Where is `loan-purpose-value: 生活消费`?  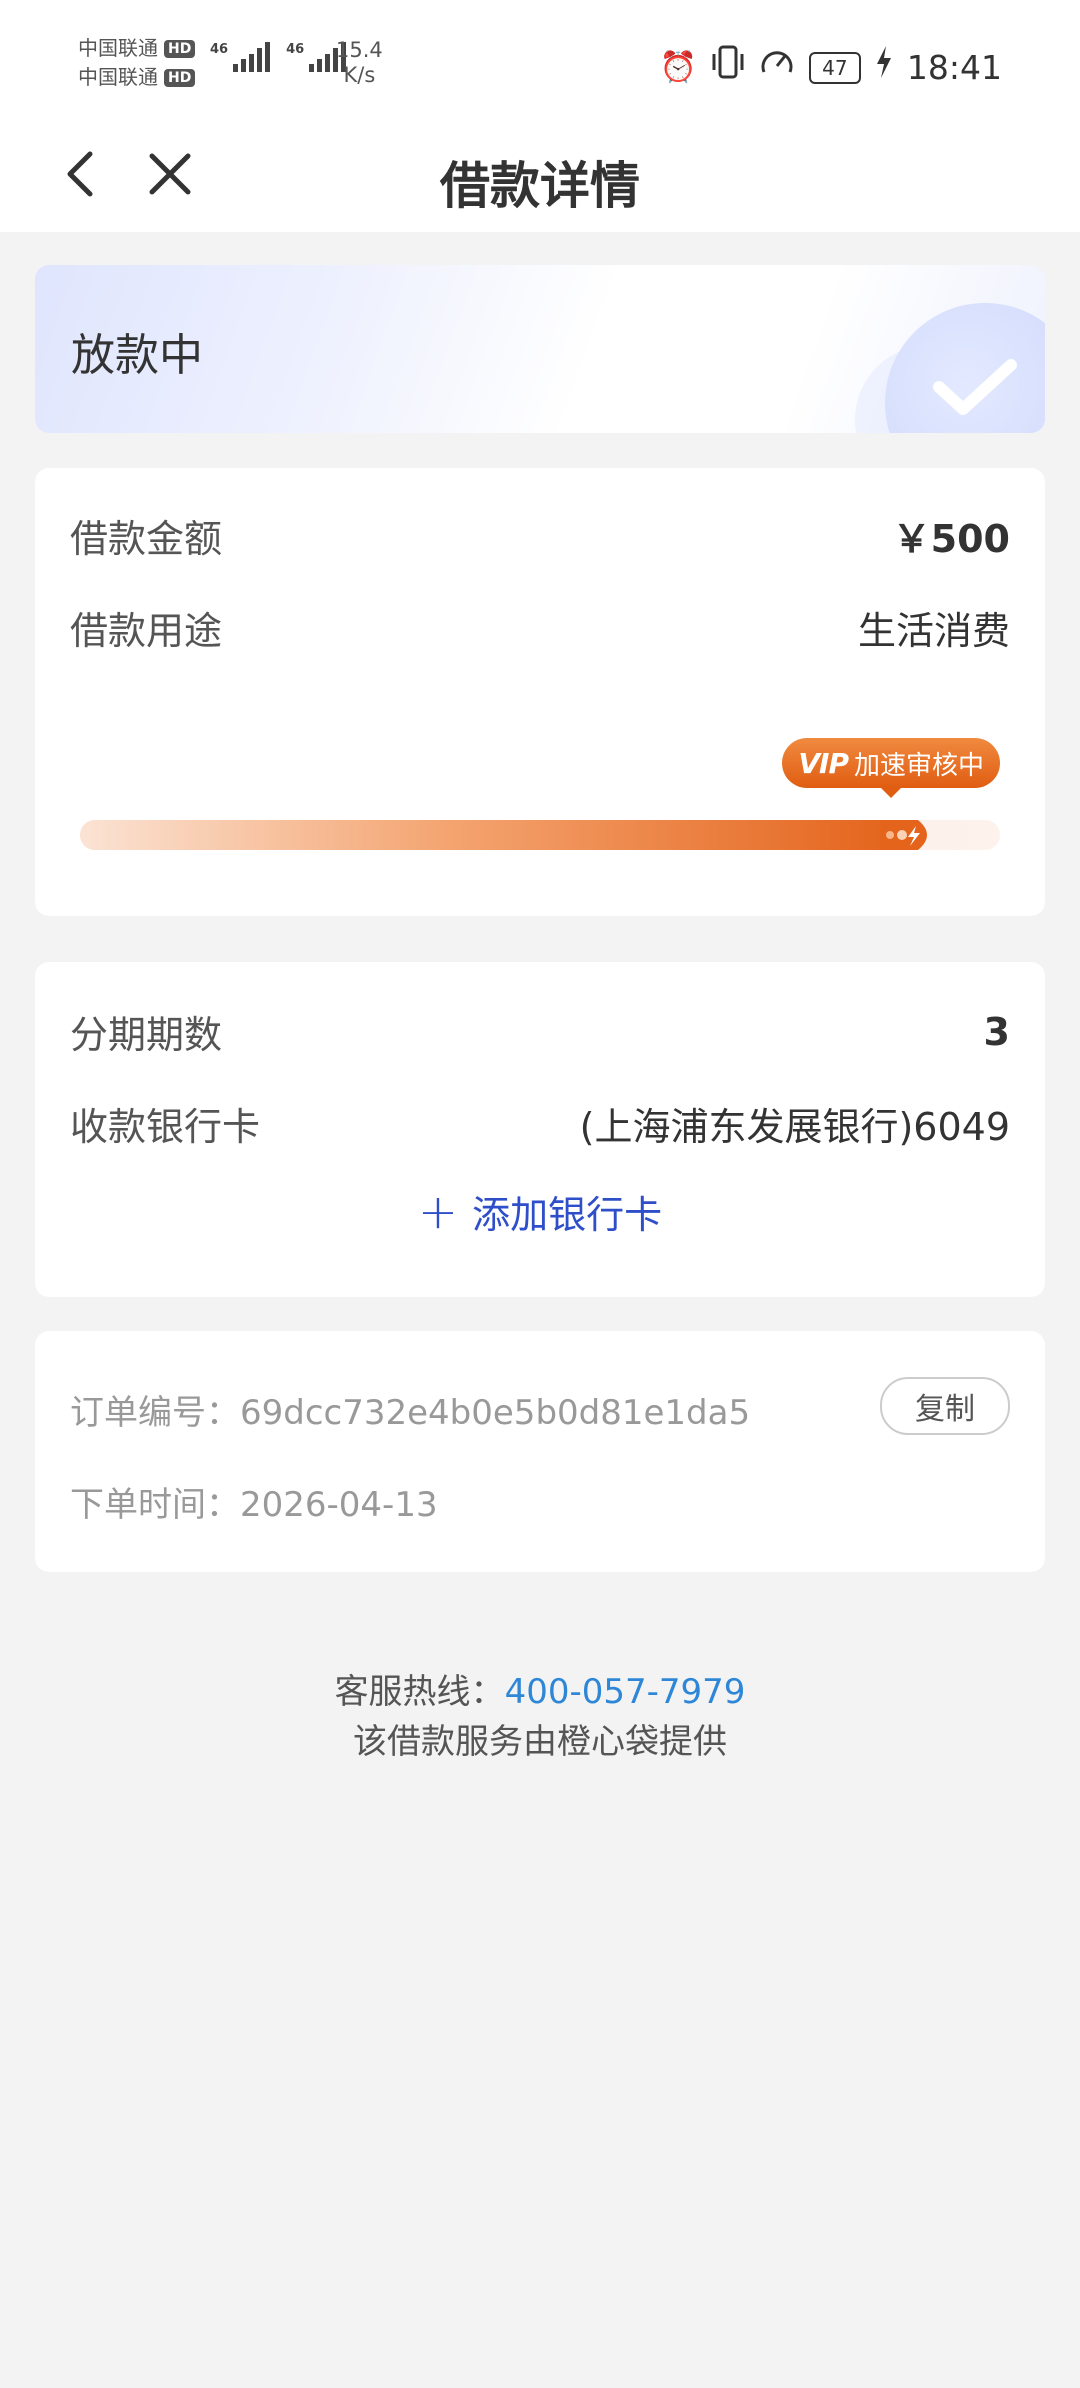
loan-purpose-value: 生活消费 is located at coordinates (933, 631).